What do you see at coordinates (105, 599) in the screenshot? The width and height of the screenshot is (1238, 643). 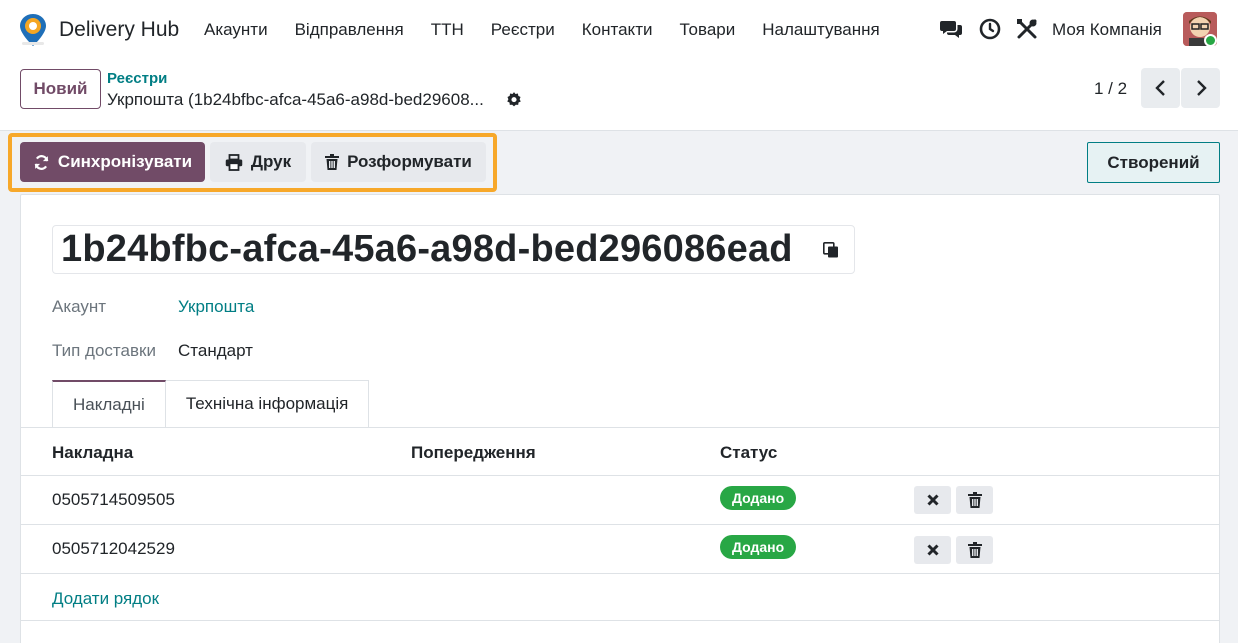 I see `add-line-link: Додати рядок` at bounding box center [105, 599].